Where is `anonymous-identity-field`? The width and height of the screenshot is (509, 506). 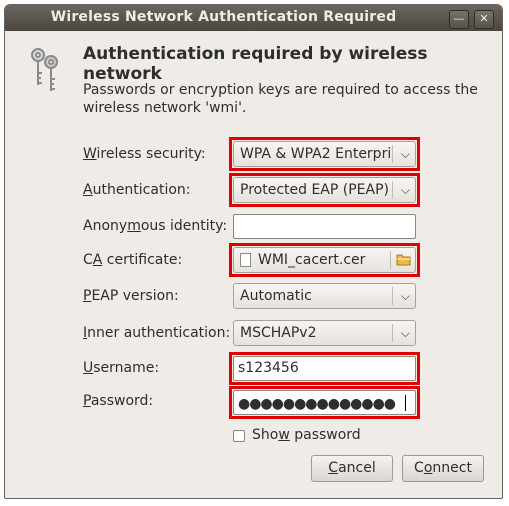
anonymous-identity-field is located at coordinates (324, 226).